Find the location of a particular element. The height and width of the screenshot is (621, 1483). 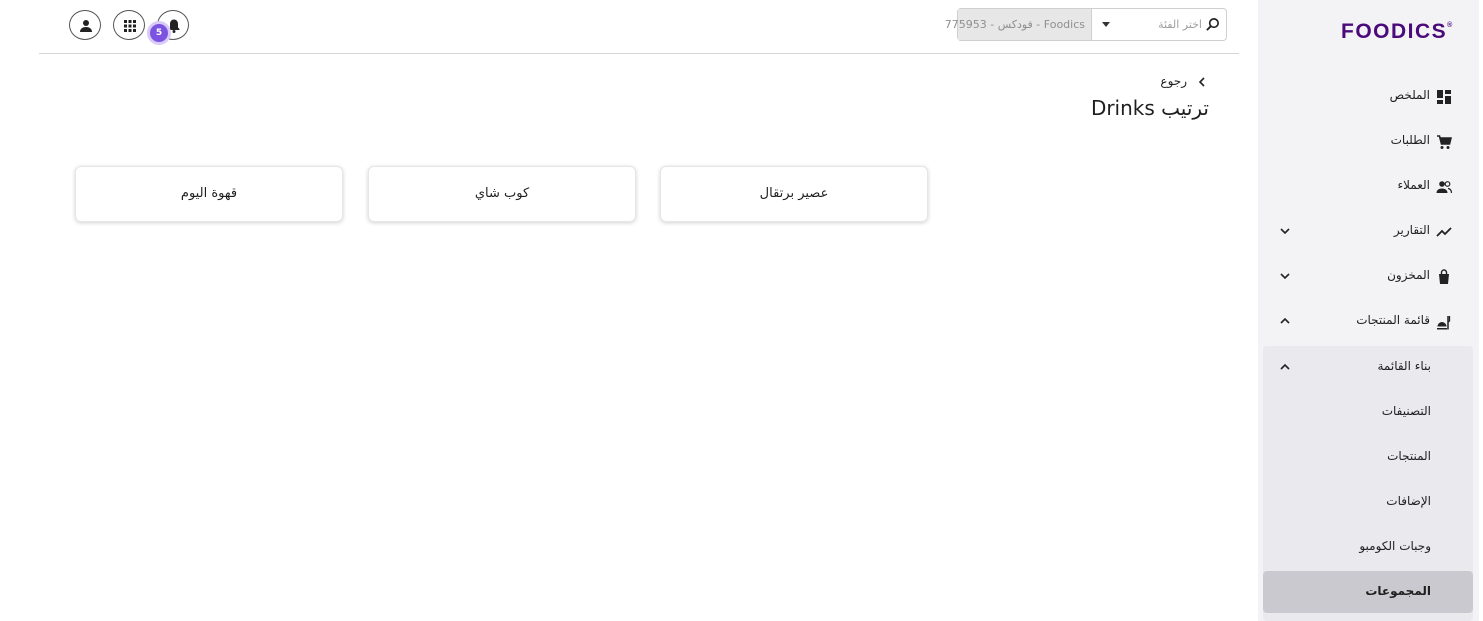

apps-button is located at coordinates (129, 25).